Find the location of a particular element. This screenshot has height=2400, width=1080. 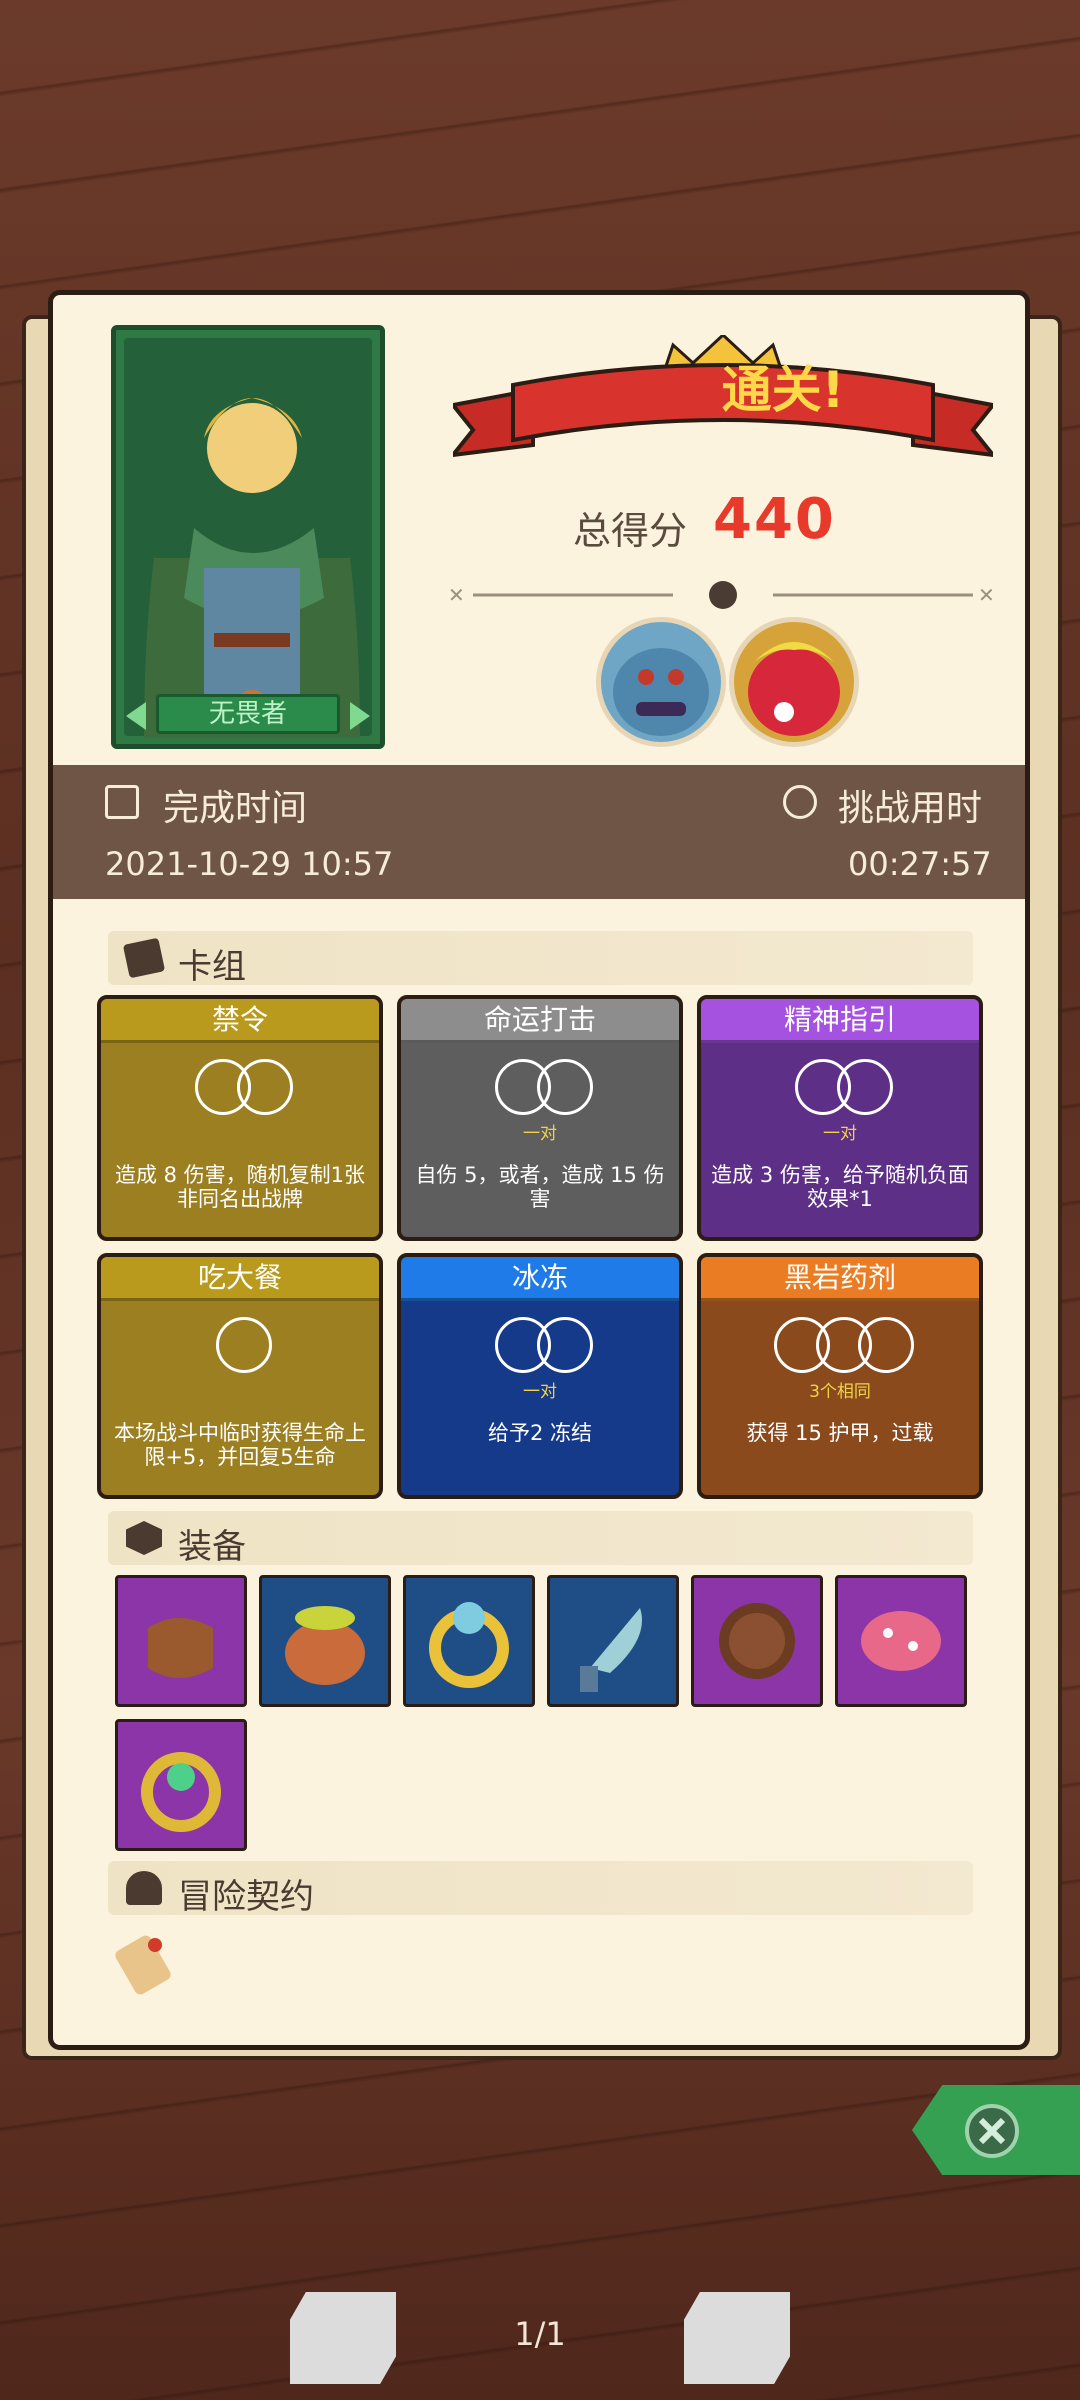

deck-section-header: 卡组 is located at coordinates (540, 959).